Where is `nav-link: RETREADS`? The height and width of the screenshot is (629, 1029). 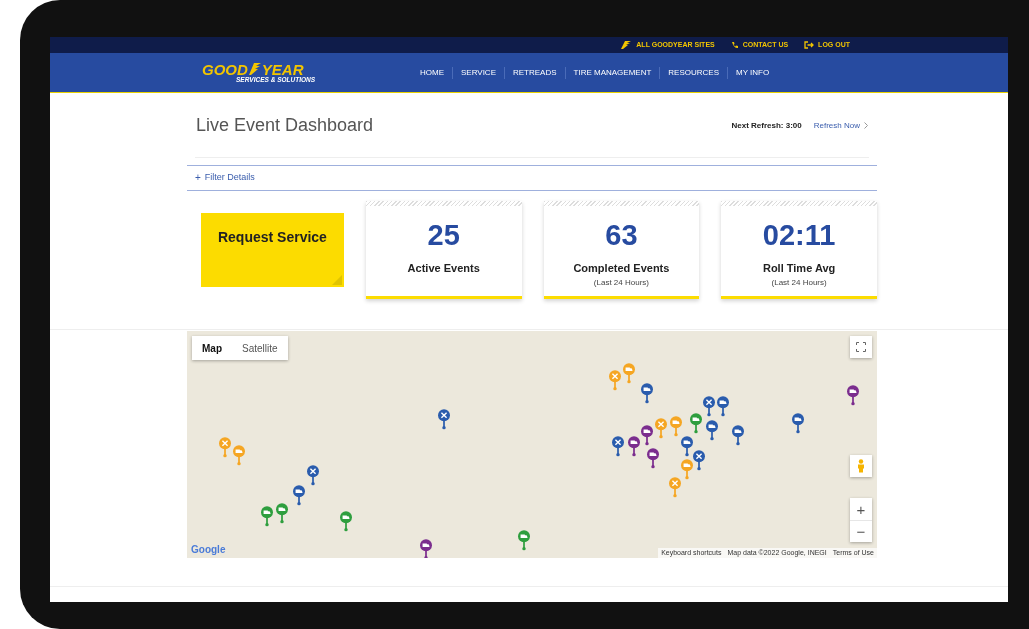 nav-link: RETREADS is located at coordinates (534, 72).